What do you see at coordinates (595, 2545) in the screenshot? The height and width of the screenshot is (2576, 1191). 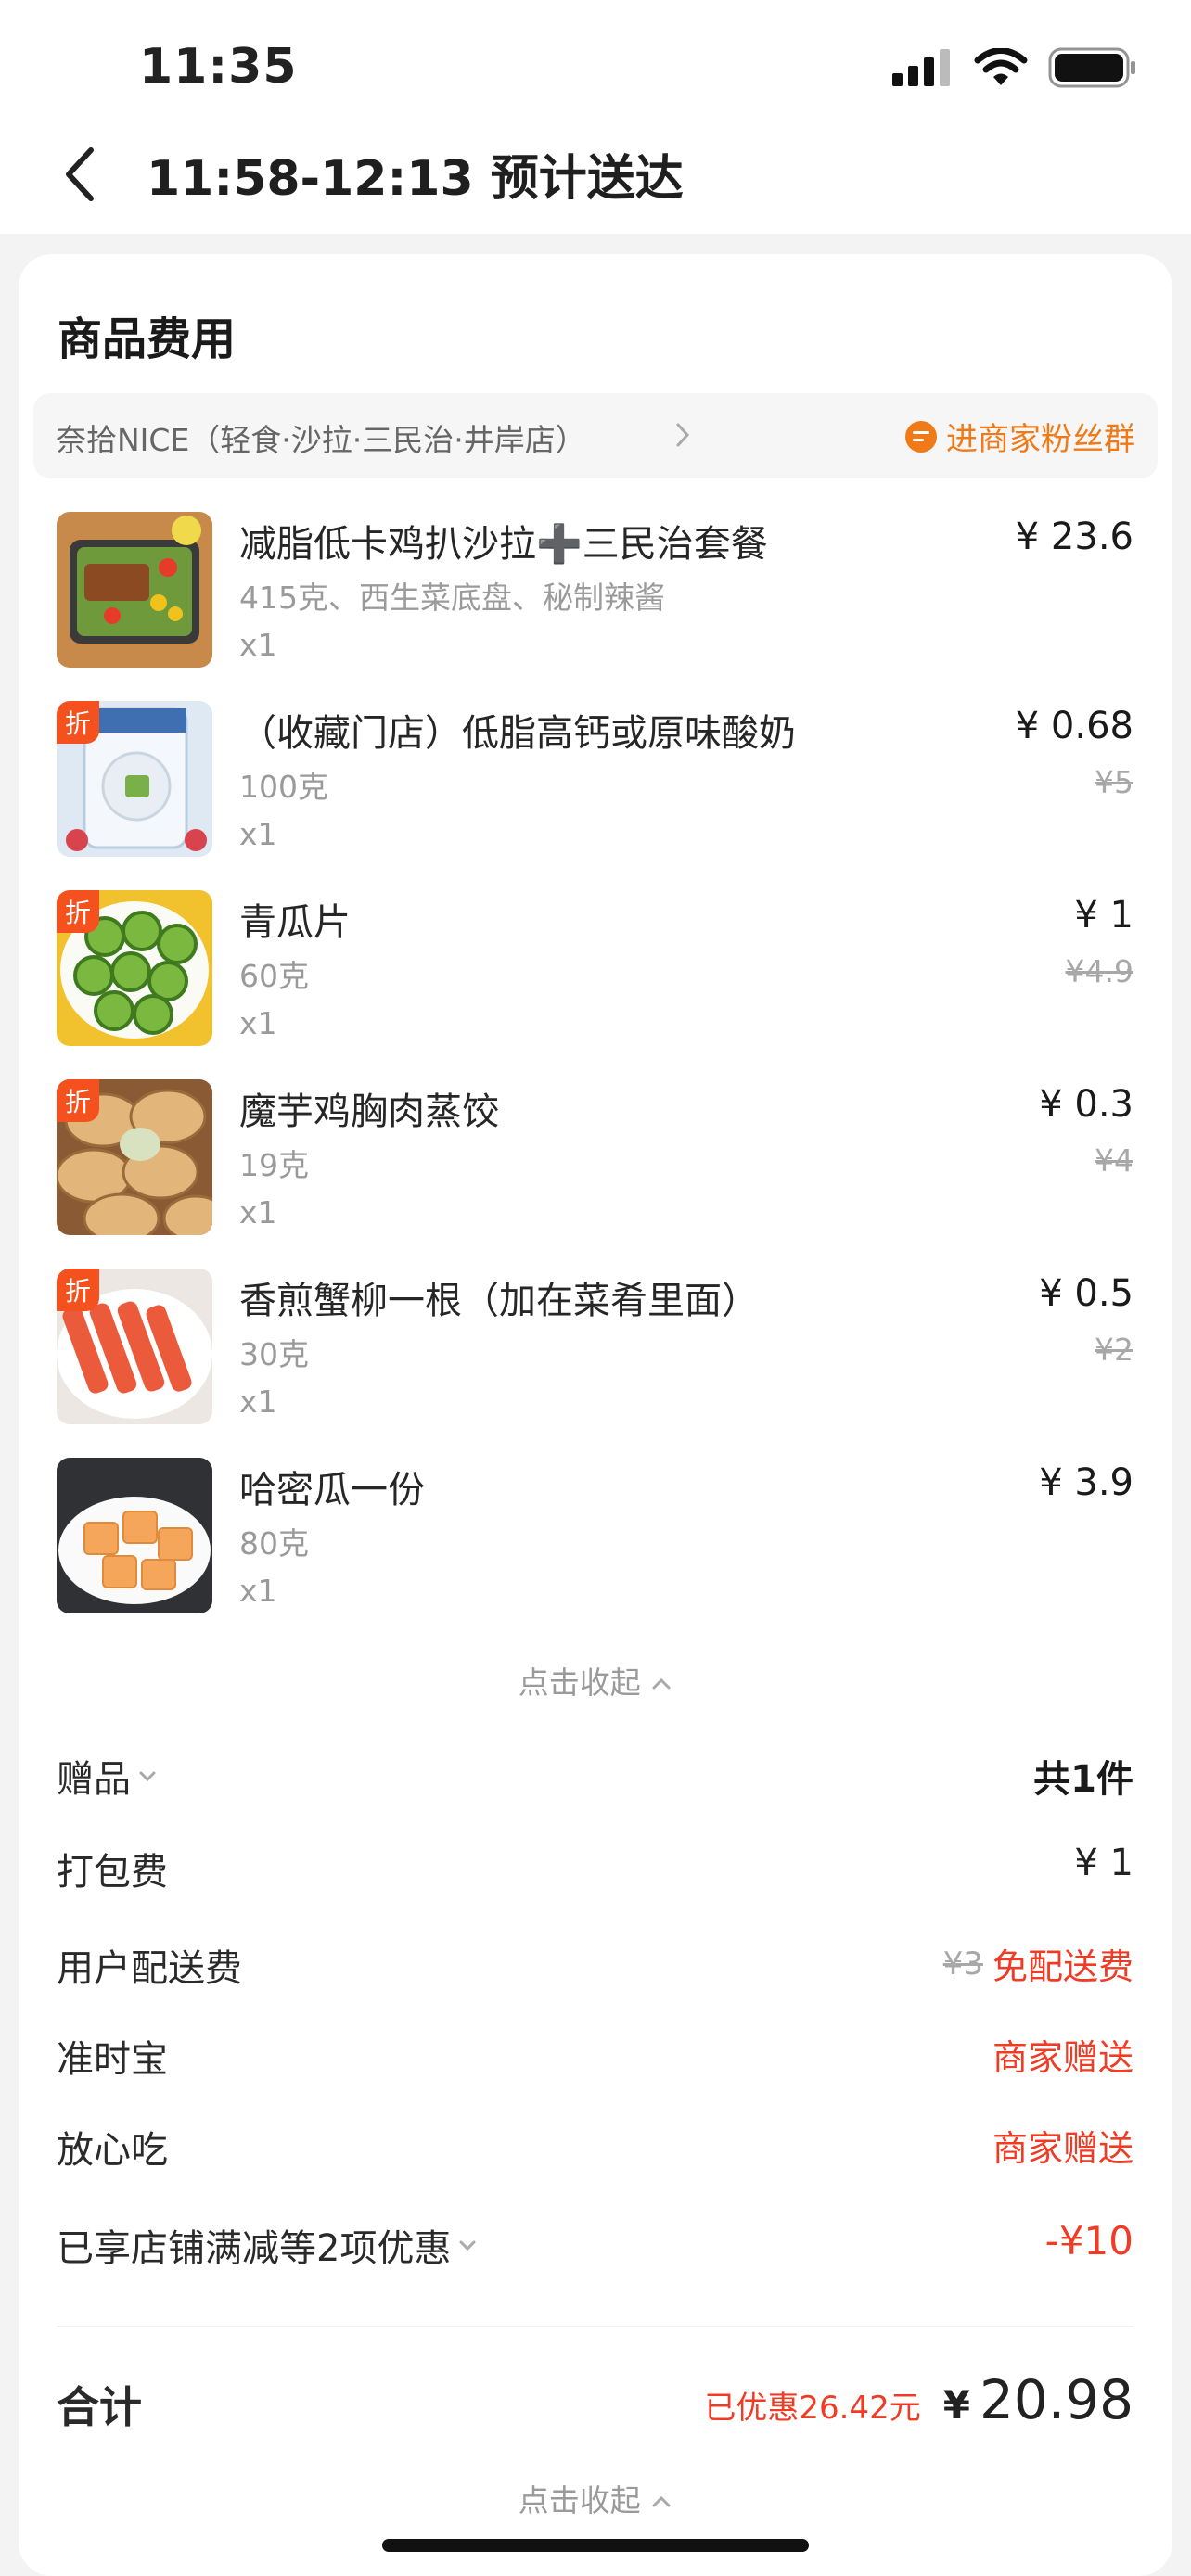 I see `home-indicator` at bounding box center [595, 2545].